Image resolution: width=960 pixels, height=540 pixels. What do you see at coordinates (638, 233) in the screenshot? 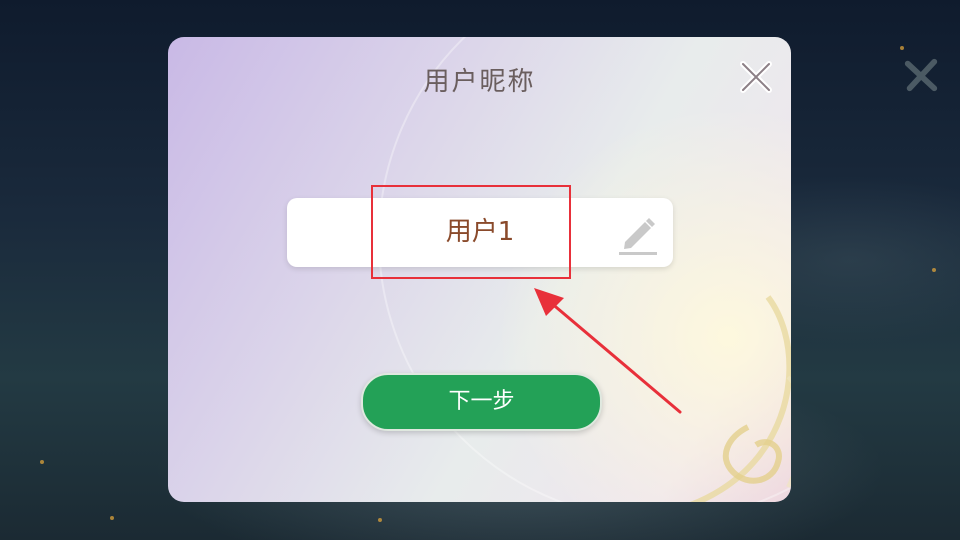
I see `pencil-icon` at bounding box center [638, 233].